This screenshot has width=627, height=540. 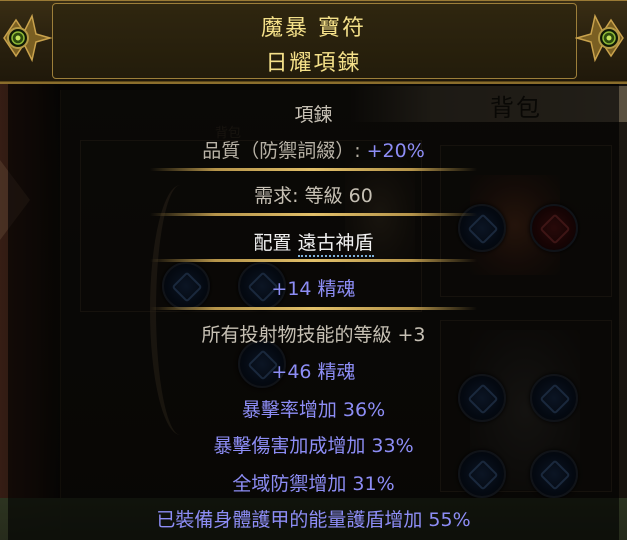 I want to click on quality-line: 品質（防禦詞綴）: +20%, so click(x=313, y=149).